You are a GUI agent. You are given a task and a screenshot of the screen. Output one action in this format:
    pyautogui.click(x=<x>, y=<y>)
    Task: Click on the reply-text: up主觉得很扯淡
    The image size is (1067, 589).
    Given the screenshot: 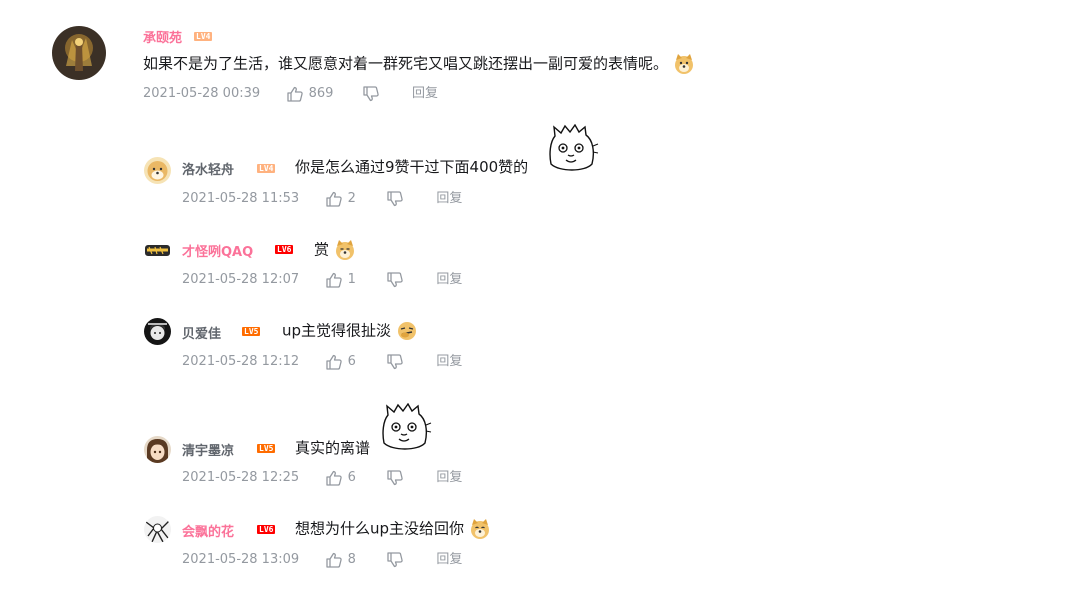 What is the action you would take?
    pyautogui.click(x=350, y=331)
    